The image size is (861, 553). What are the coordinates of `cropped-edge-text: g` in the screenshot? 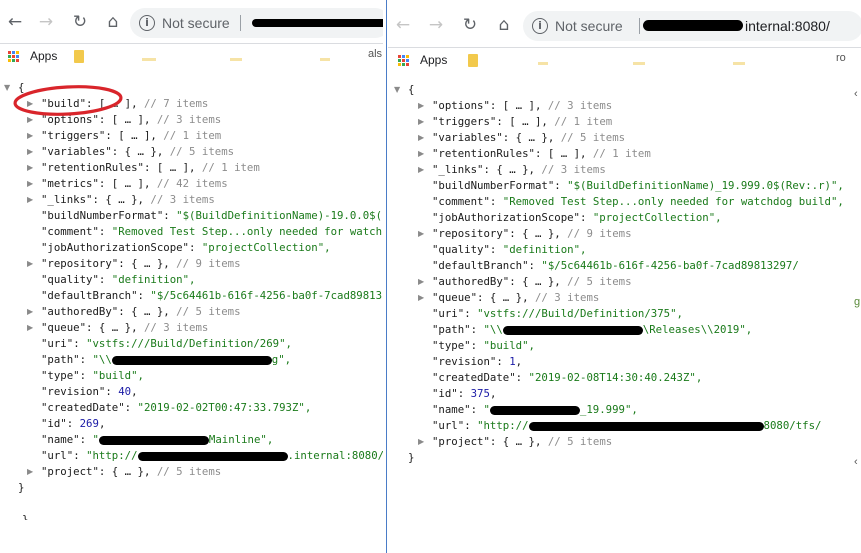 It's located at (857, 302).